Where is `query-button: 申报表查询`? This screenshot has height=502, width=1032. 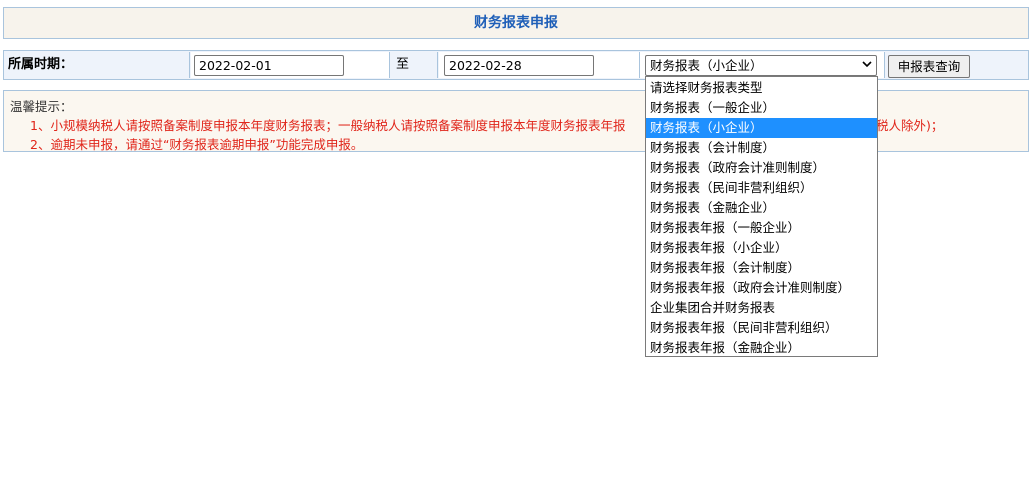 query-button: 申报表查询 is located at coordinates (929, 66).